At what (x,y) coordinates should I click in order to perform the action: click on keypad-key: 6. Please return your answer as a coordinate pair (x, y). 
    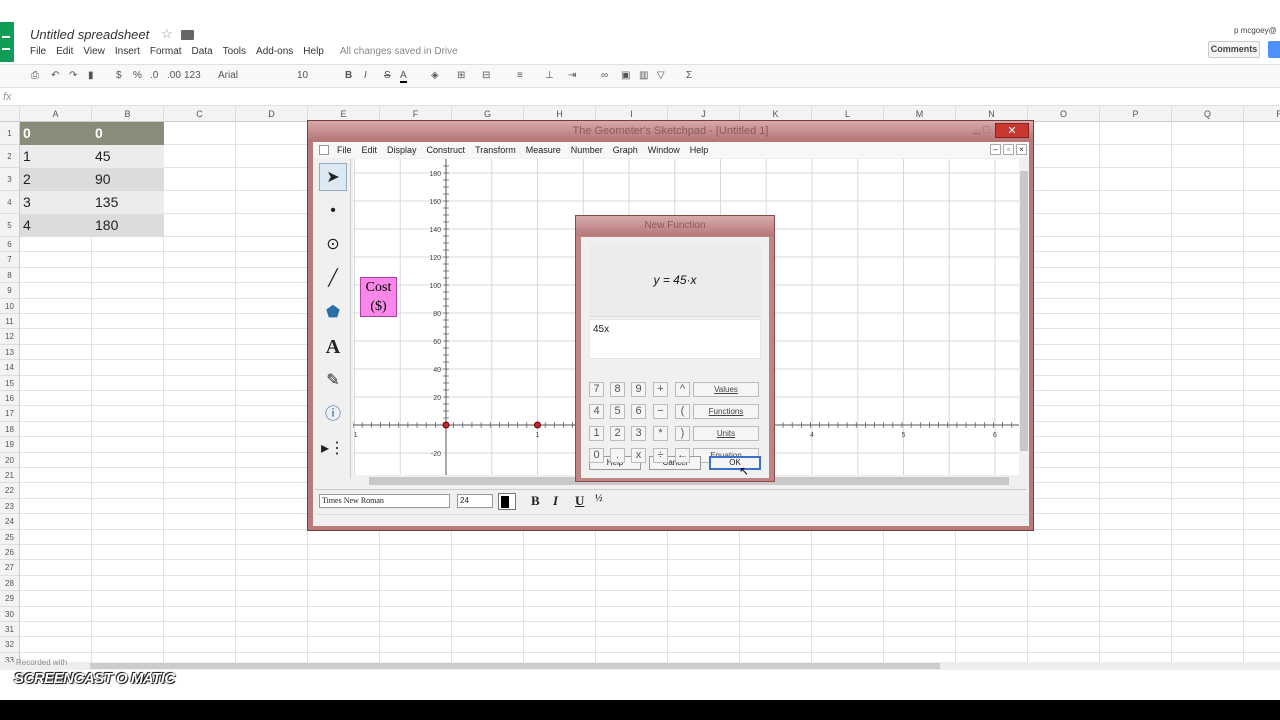
    Looking at the image, I should click on (638, 411).